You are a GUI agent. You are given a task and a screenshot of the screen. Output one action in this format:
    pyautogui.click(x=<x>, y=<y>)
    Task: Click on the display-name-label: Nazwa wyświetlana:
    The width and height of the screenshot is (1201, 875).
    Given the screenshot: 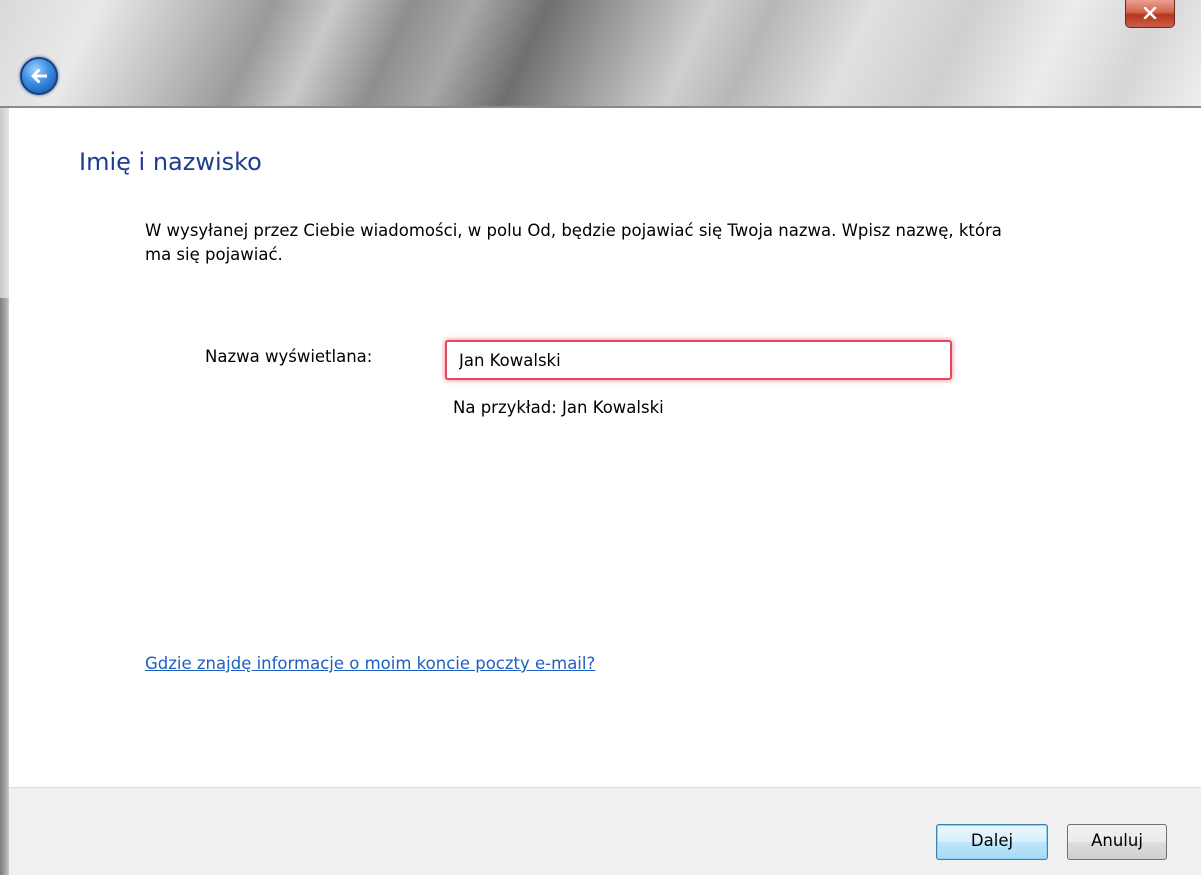 What is the action you would take?
    pyautogui.click(x=289, y=356)
    